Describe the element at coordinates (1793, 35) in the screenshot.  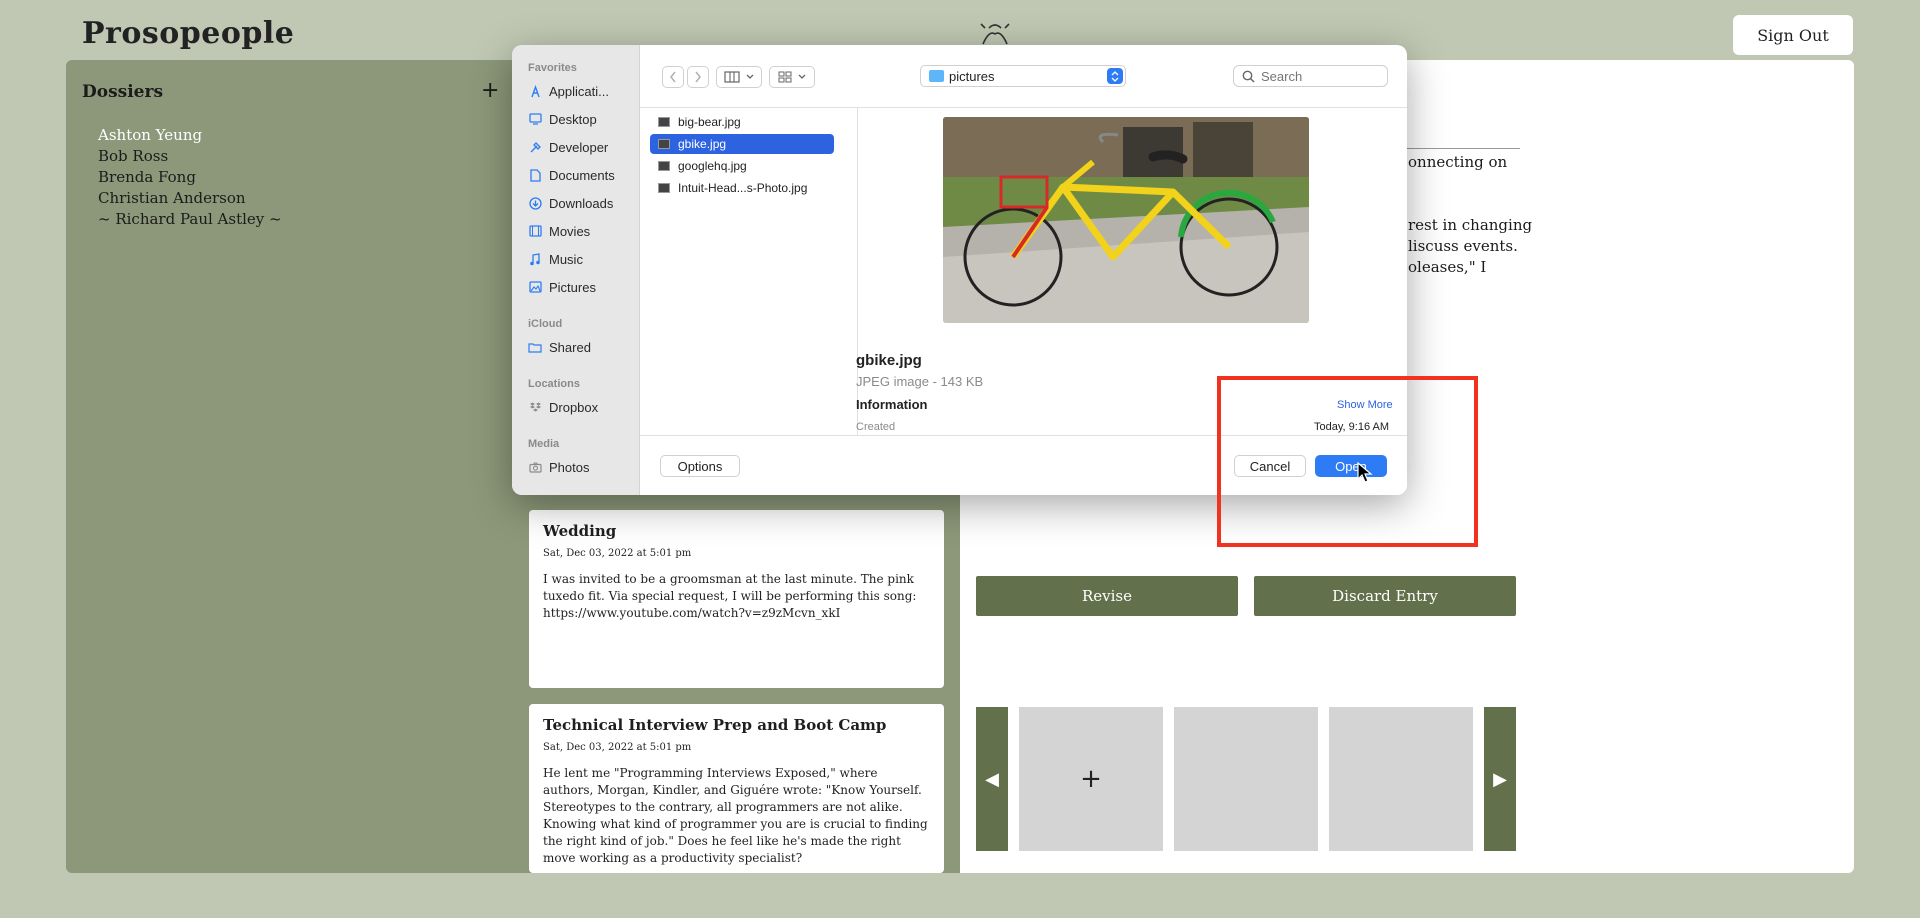
I see `sign-out-button: Sign Out` at that location.